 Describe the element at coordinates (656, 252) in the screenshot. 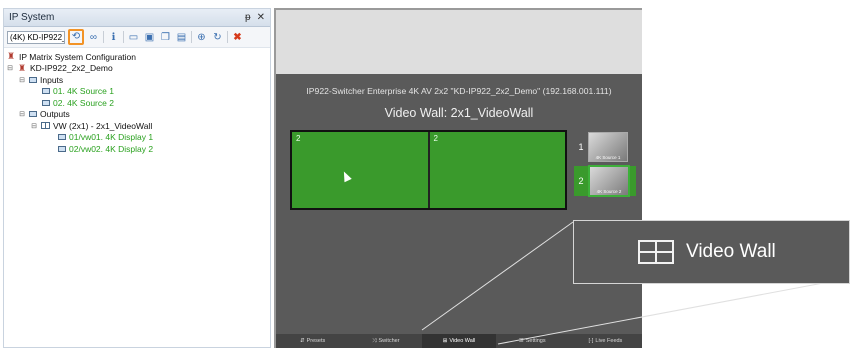

I see `video-wall-icon` at that location.